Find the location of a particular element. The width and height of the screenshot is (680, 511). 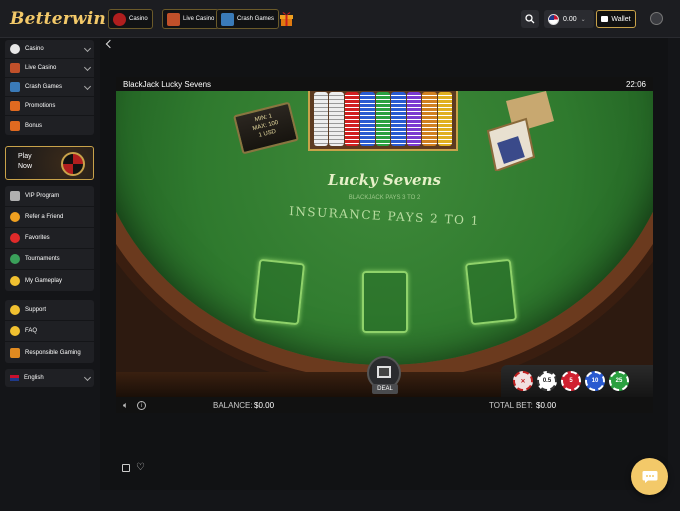

topnav-casino: Casino is located at coordinates (130, 19).